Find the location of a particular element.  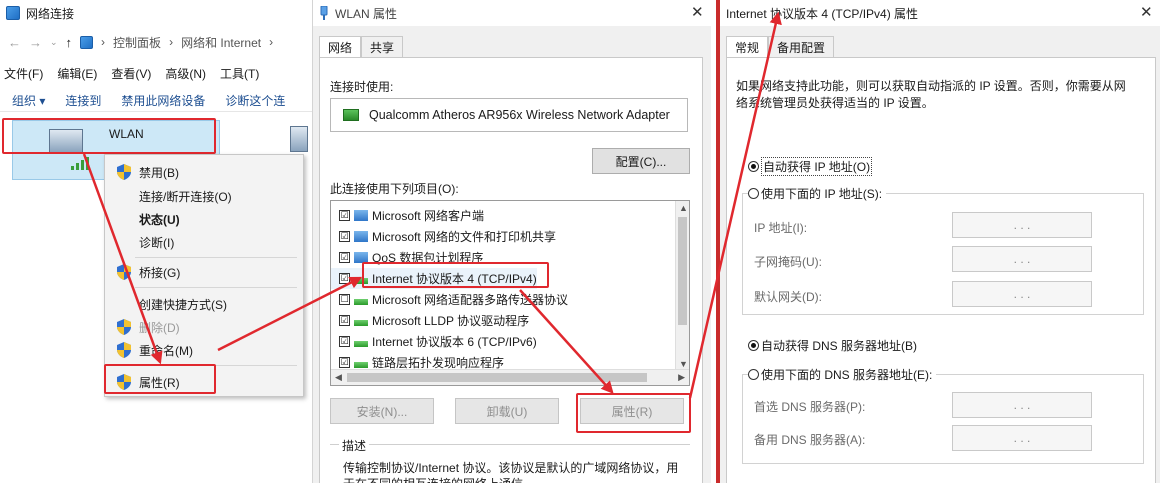

other-adapter-icon is located at coordinates (299, 139).